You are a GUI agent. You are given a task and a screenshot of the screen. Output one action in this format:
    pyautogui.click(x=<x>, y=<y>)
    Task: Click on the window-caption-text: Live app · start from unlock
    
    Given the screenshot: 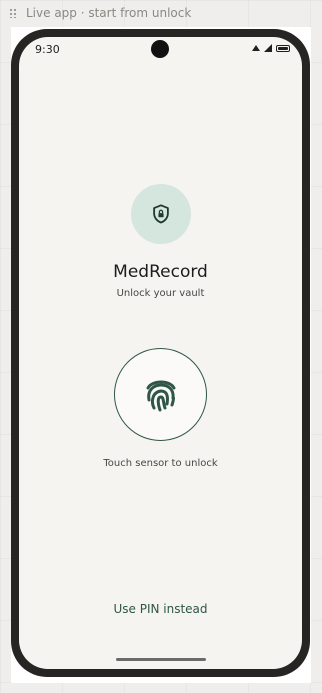 What is the action you would take?
    pyautogui.click(x=109, y=13)
    